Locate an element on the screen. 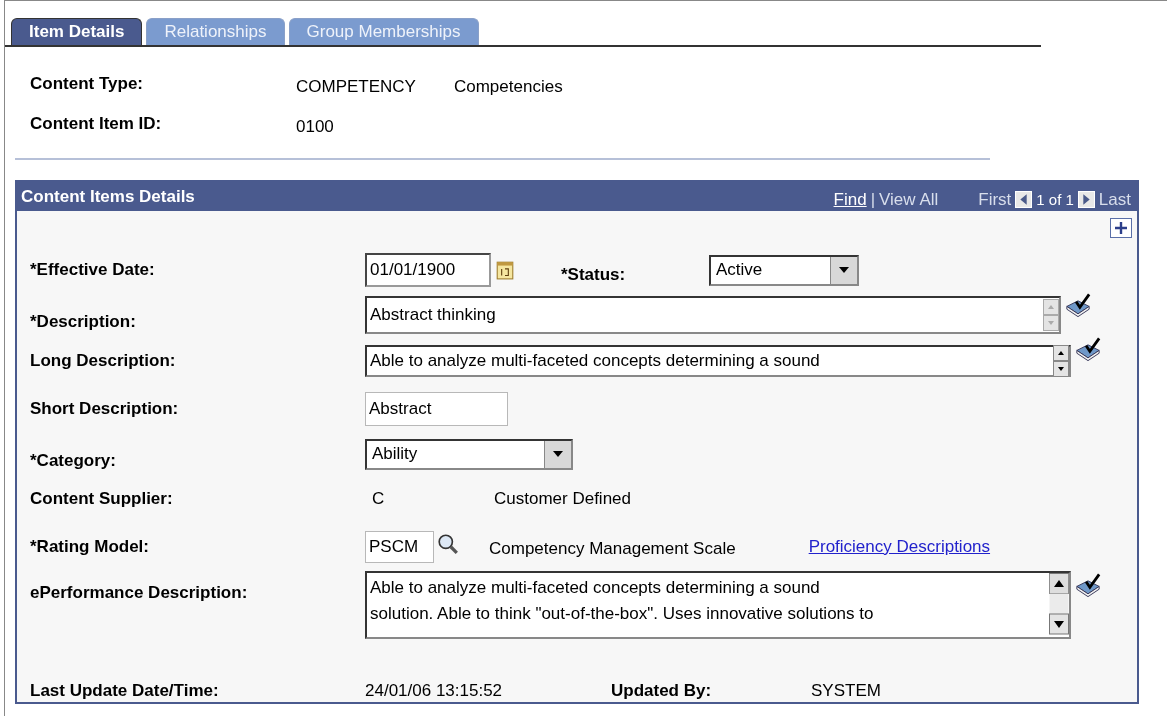 The width and height of the screenshot is (1167, 716). last-label: Last is located at coordinates (1114, 199).